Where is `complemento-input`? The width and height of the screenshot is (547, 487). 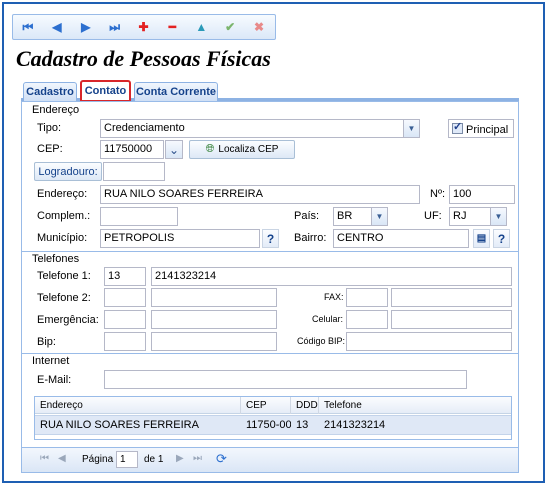
complemento-input is located at coordinates (139, 216).